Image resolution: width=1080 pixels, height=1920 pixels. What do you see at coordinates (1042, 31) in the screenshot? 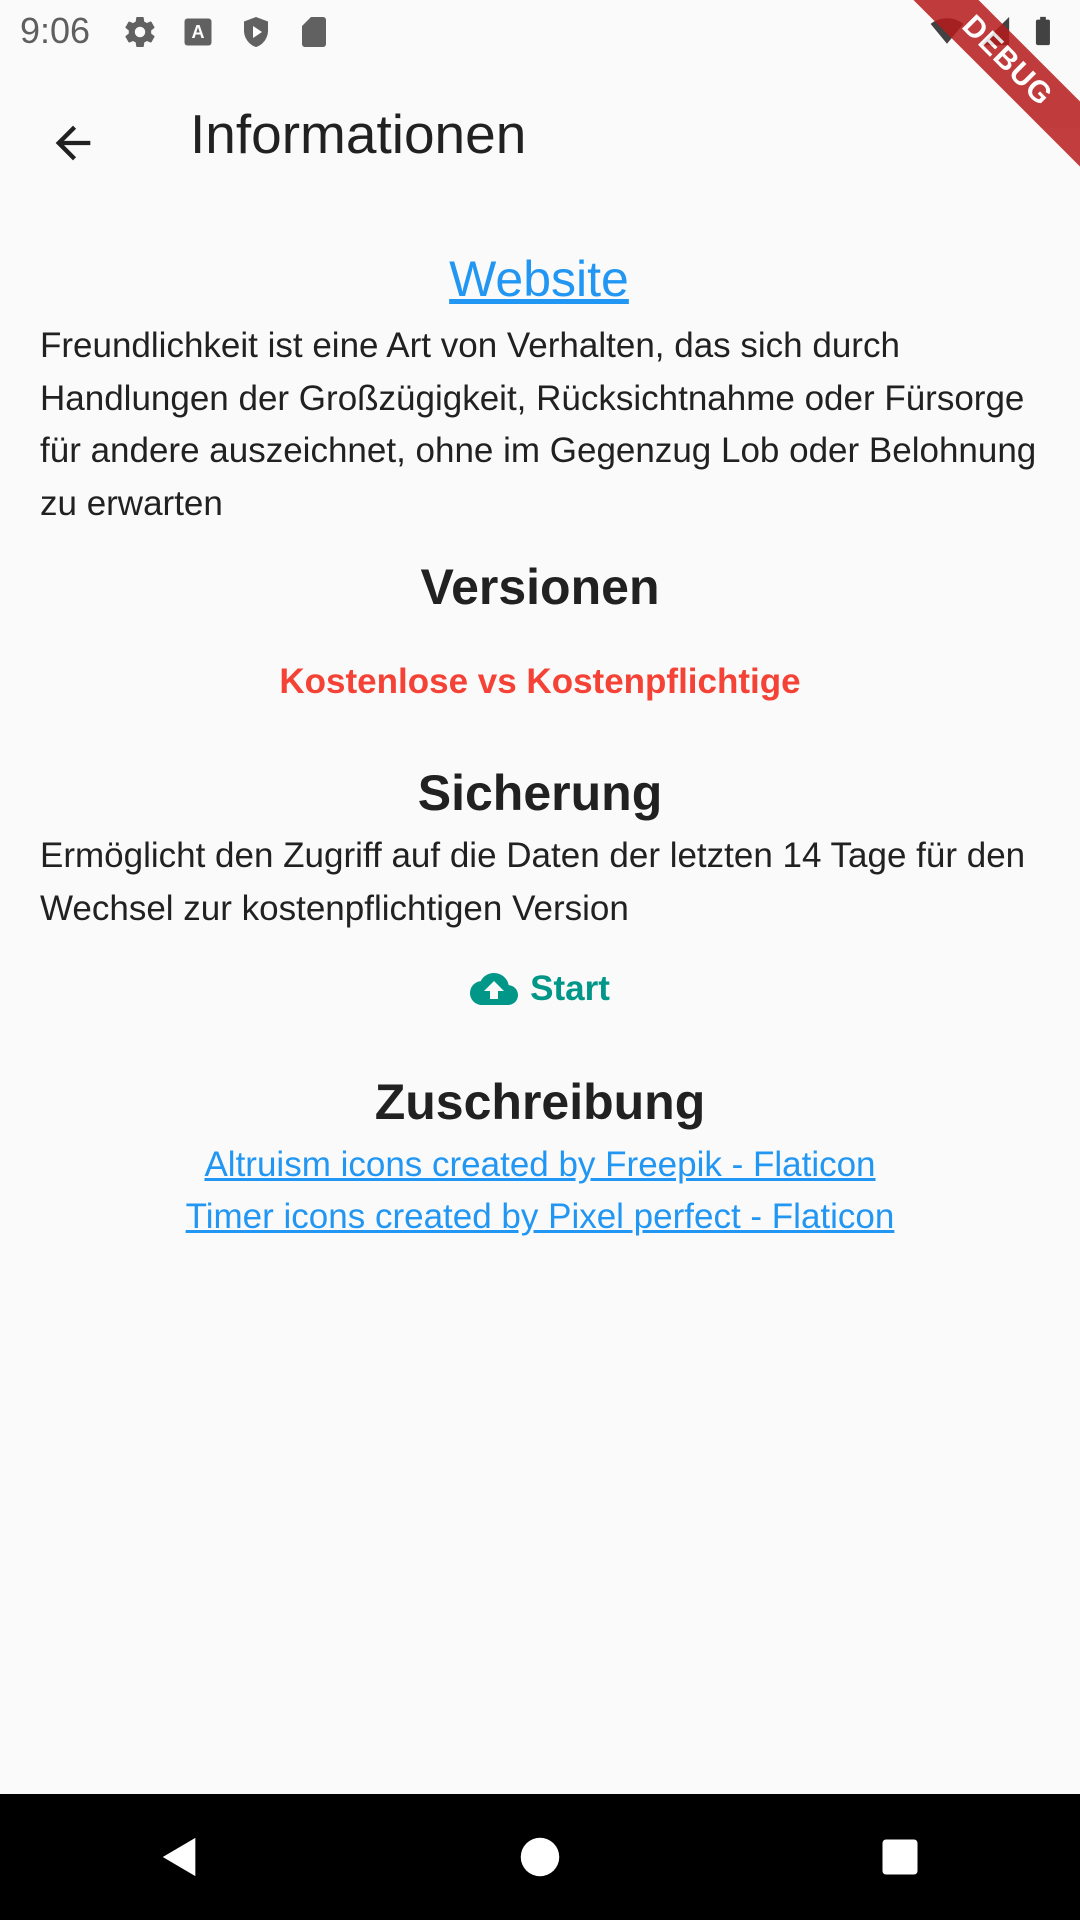
I see `battery-icon` at bounding box center [1042, 31].